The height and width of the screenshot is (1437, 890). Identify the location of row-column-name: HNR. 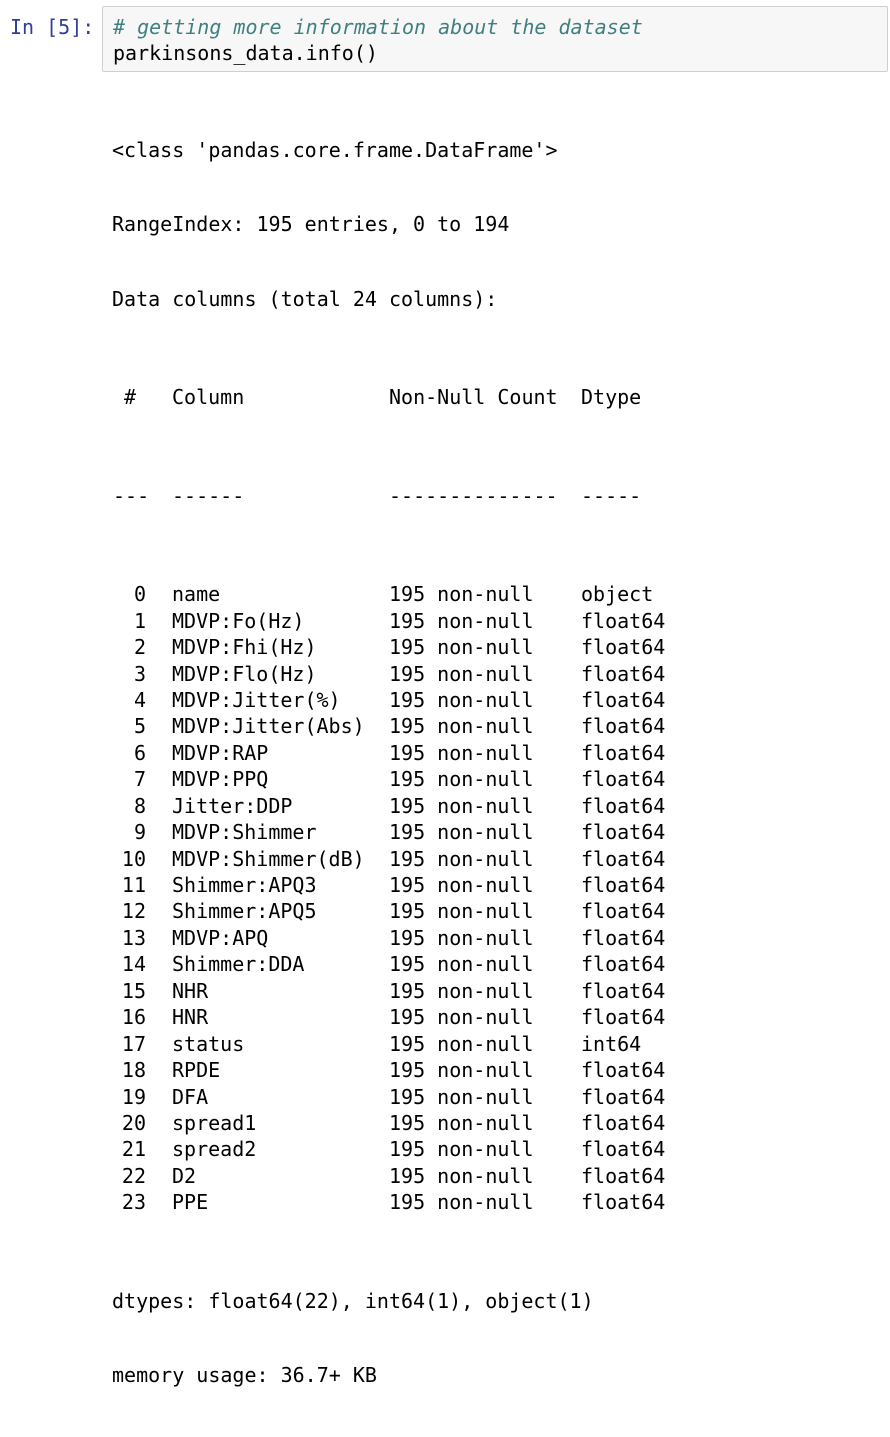
(190, 1017).